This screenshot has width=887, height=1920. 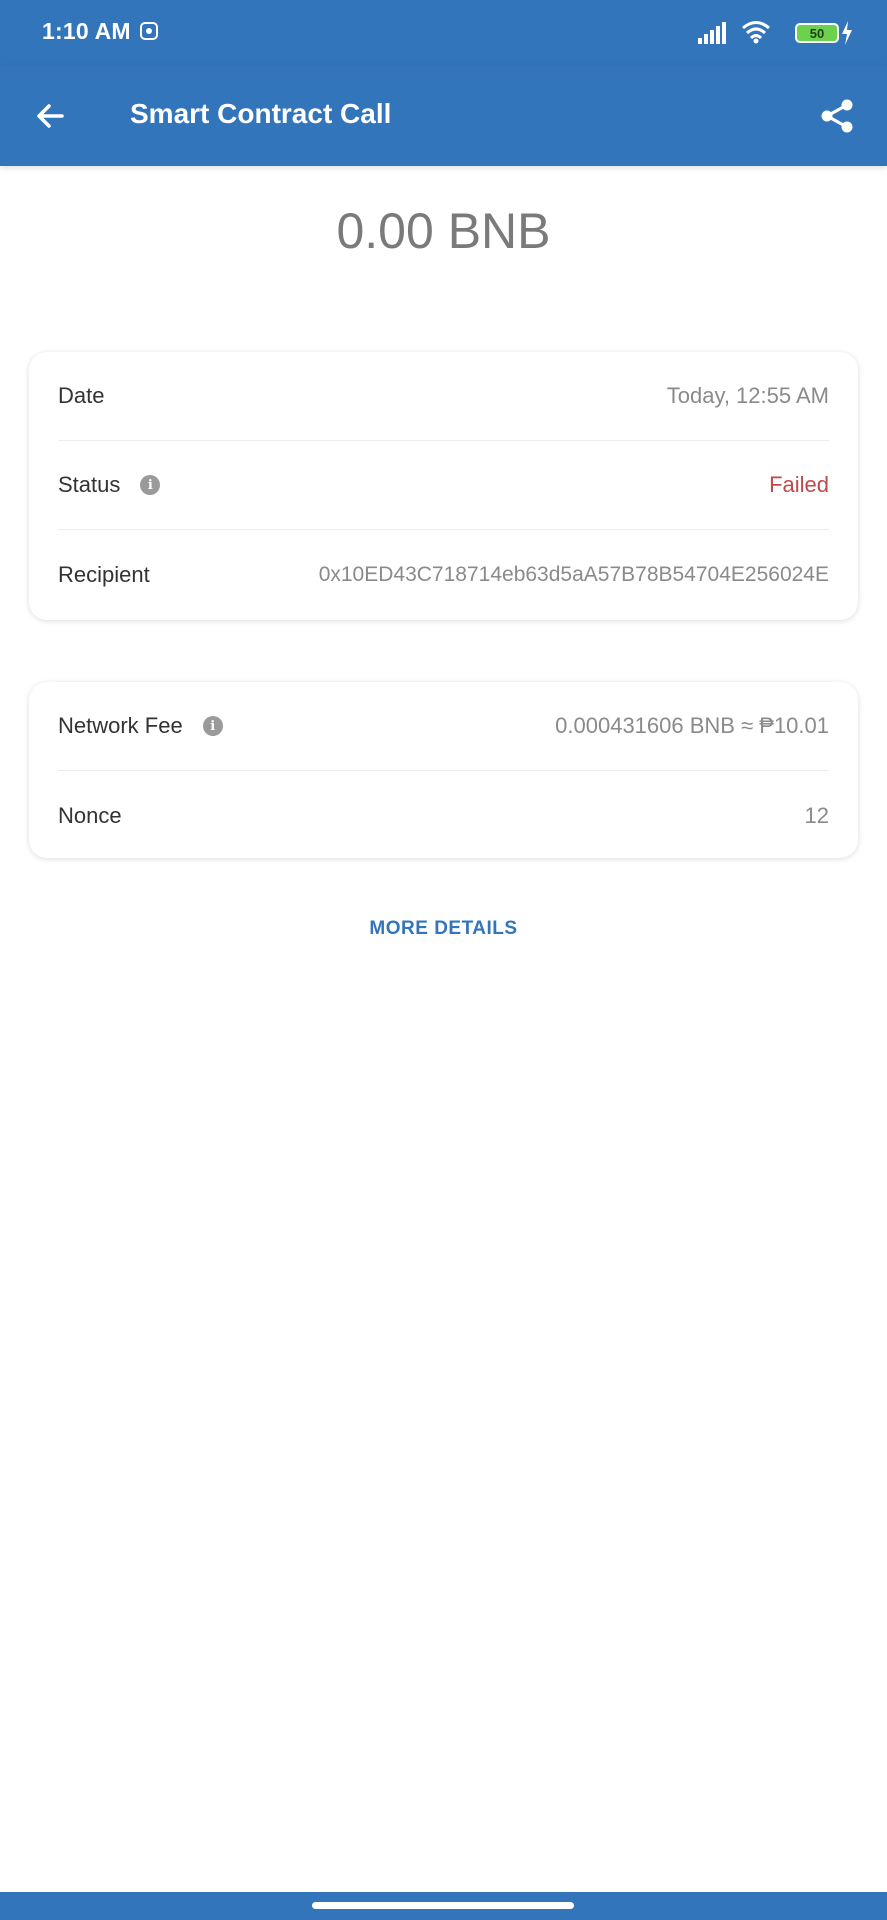 What do you see at coordinates (261, 113) in the screenshot?
I see `page-title: Smart Contract Call` at bounding box center [261, 113].